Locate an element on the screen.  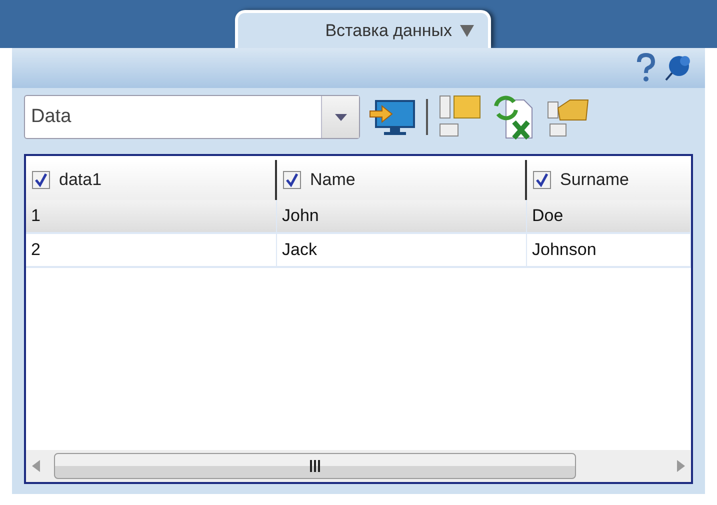
source-combobox: Data is located at coordinates (192, 117).